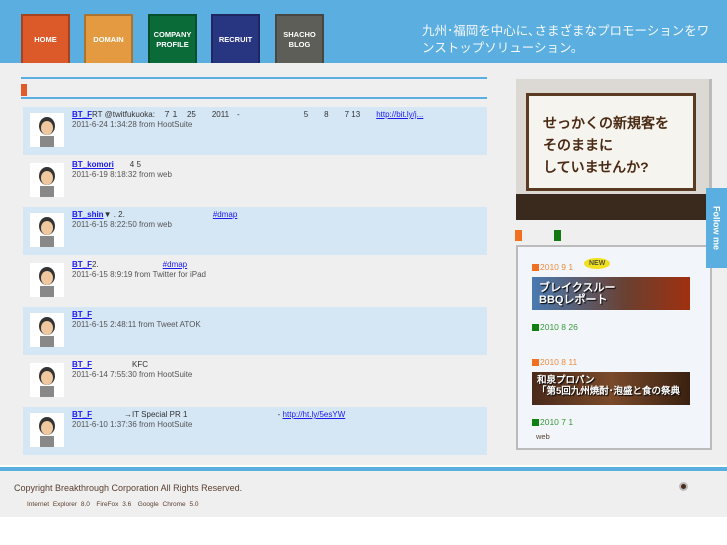 Image resolution: width=727 pixels, height=545 pixels. I want to click on tweet: BT_F KFC 2011-6-14 7:55:30 from HootSuite, so click(132, 369).